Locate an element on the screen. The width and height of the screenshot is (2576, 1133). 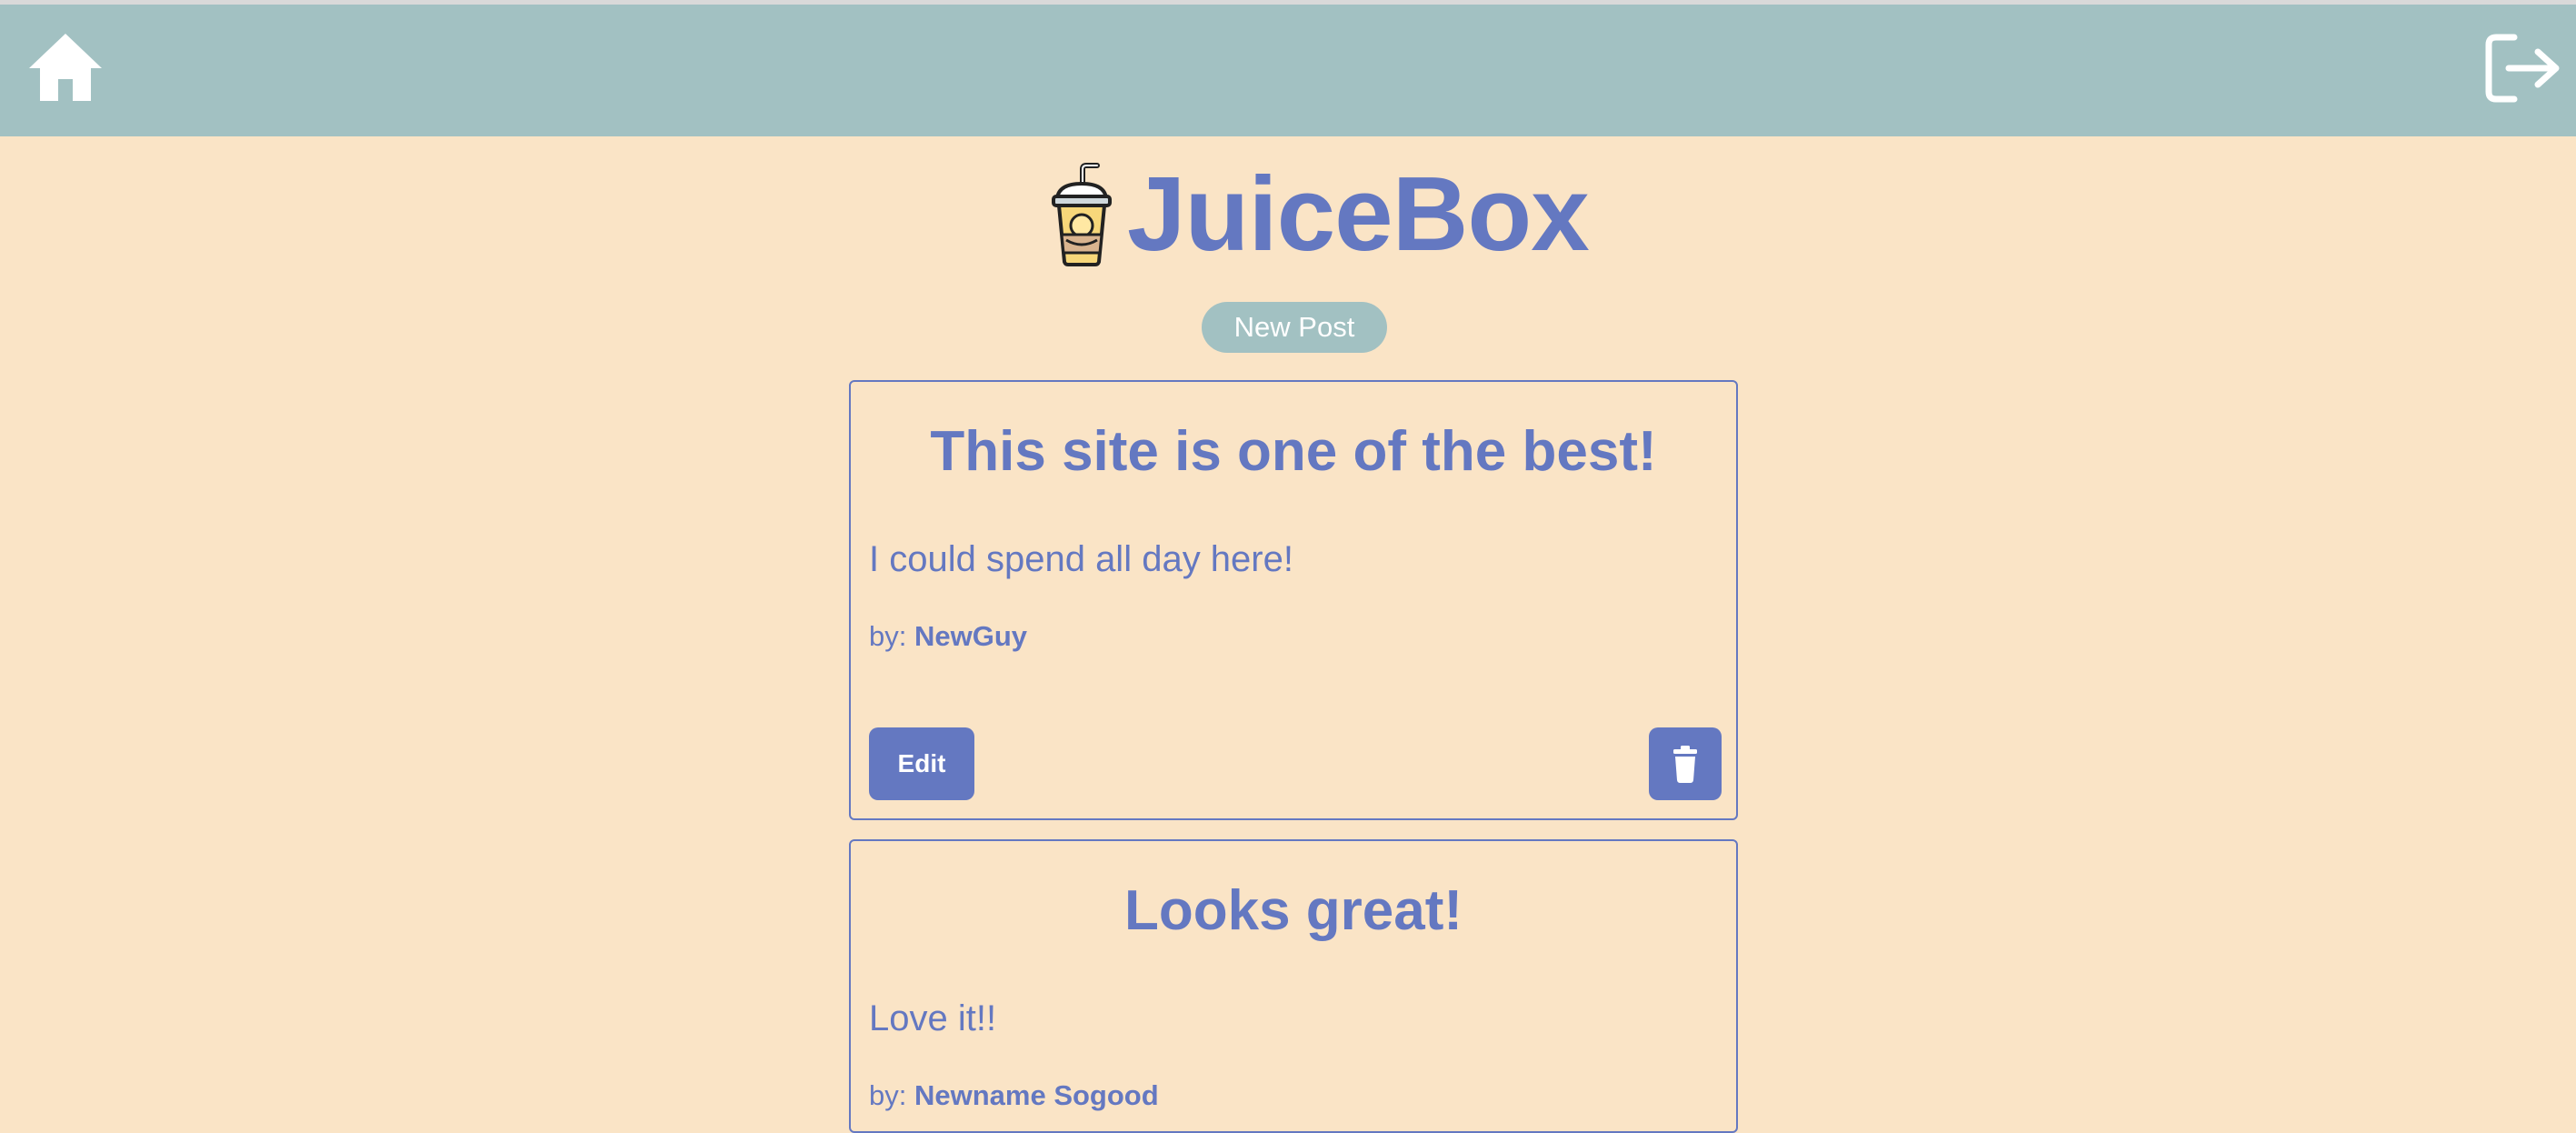
trash-icon is located at coordinates (1685, 764).